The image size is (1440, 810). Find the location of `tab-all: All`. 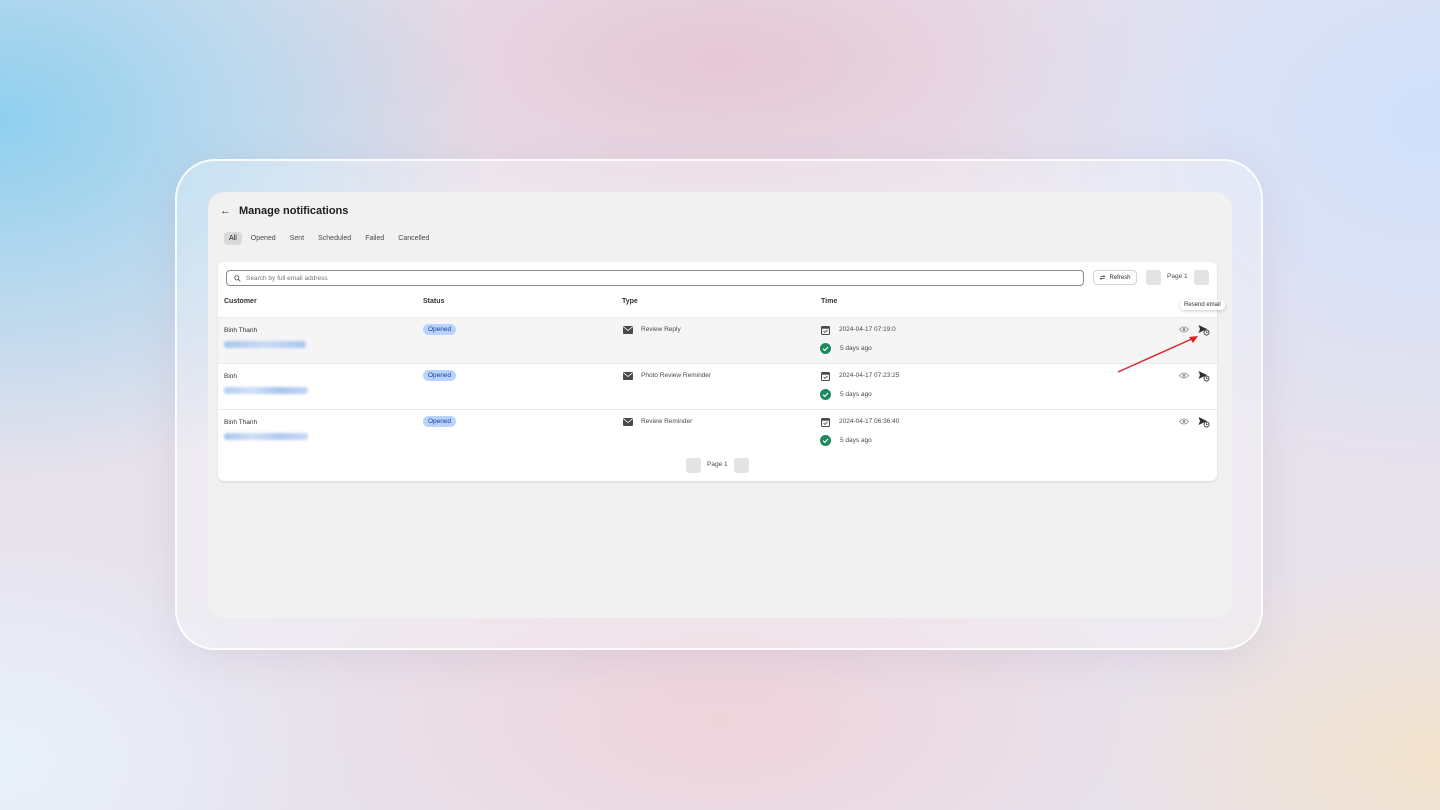

tab-all: All is located at coordinates (233, 238).